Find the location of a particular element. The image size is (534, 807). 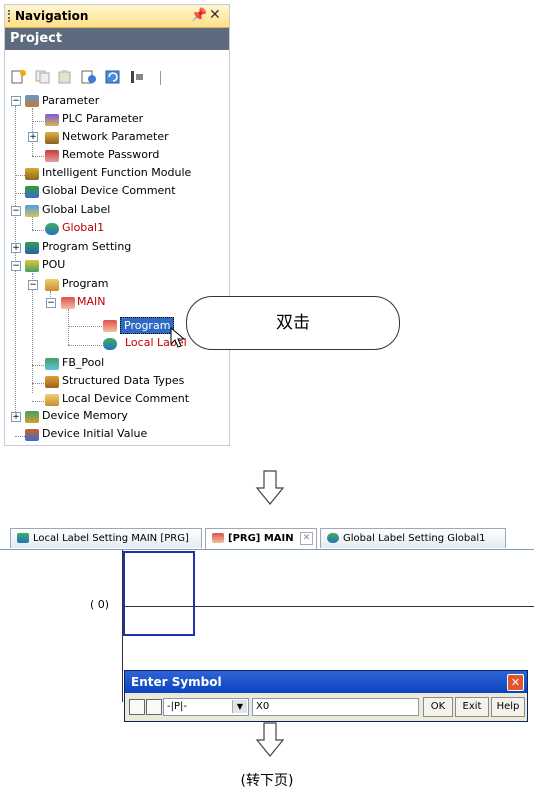

copy-icon is located at coordinates (43, 77).